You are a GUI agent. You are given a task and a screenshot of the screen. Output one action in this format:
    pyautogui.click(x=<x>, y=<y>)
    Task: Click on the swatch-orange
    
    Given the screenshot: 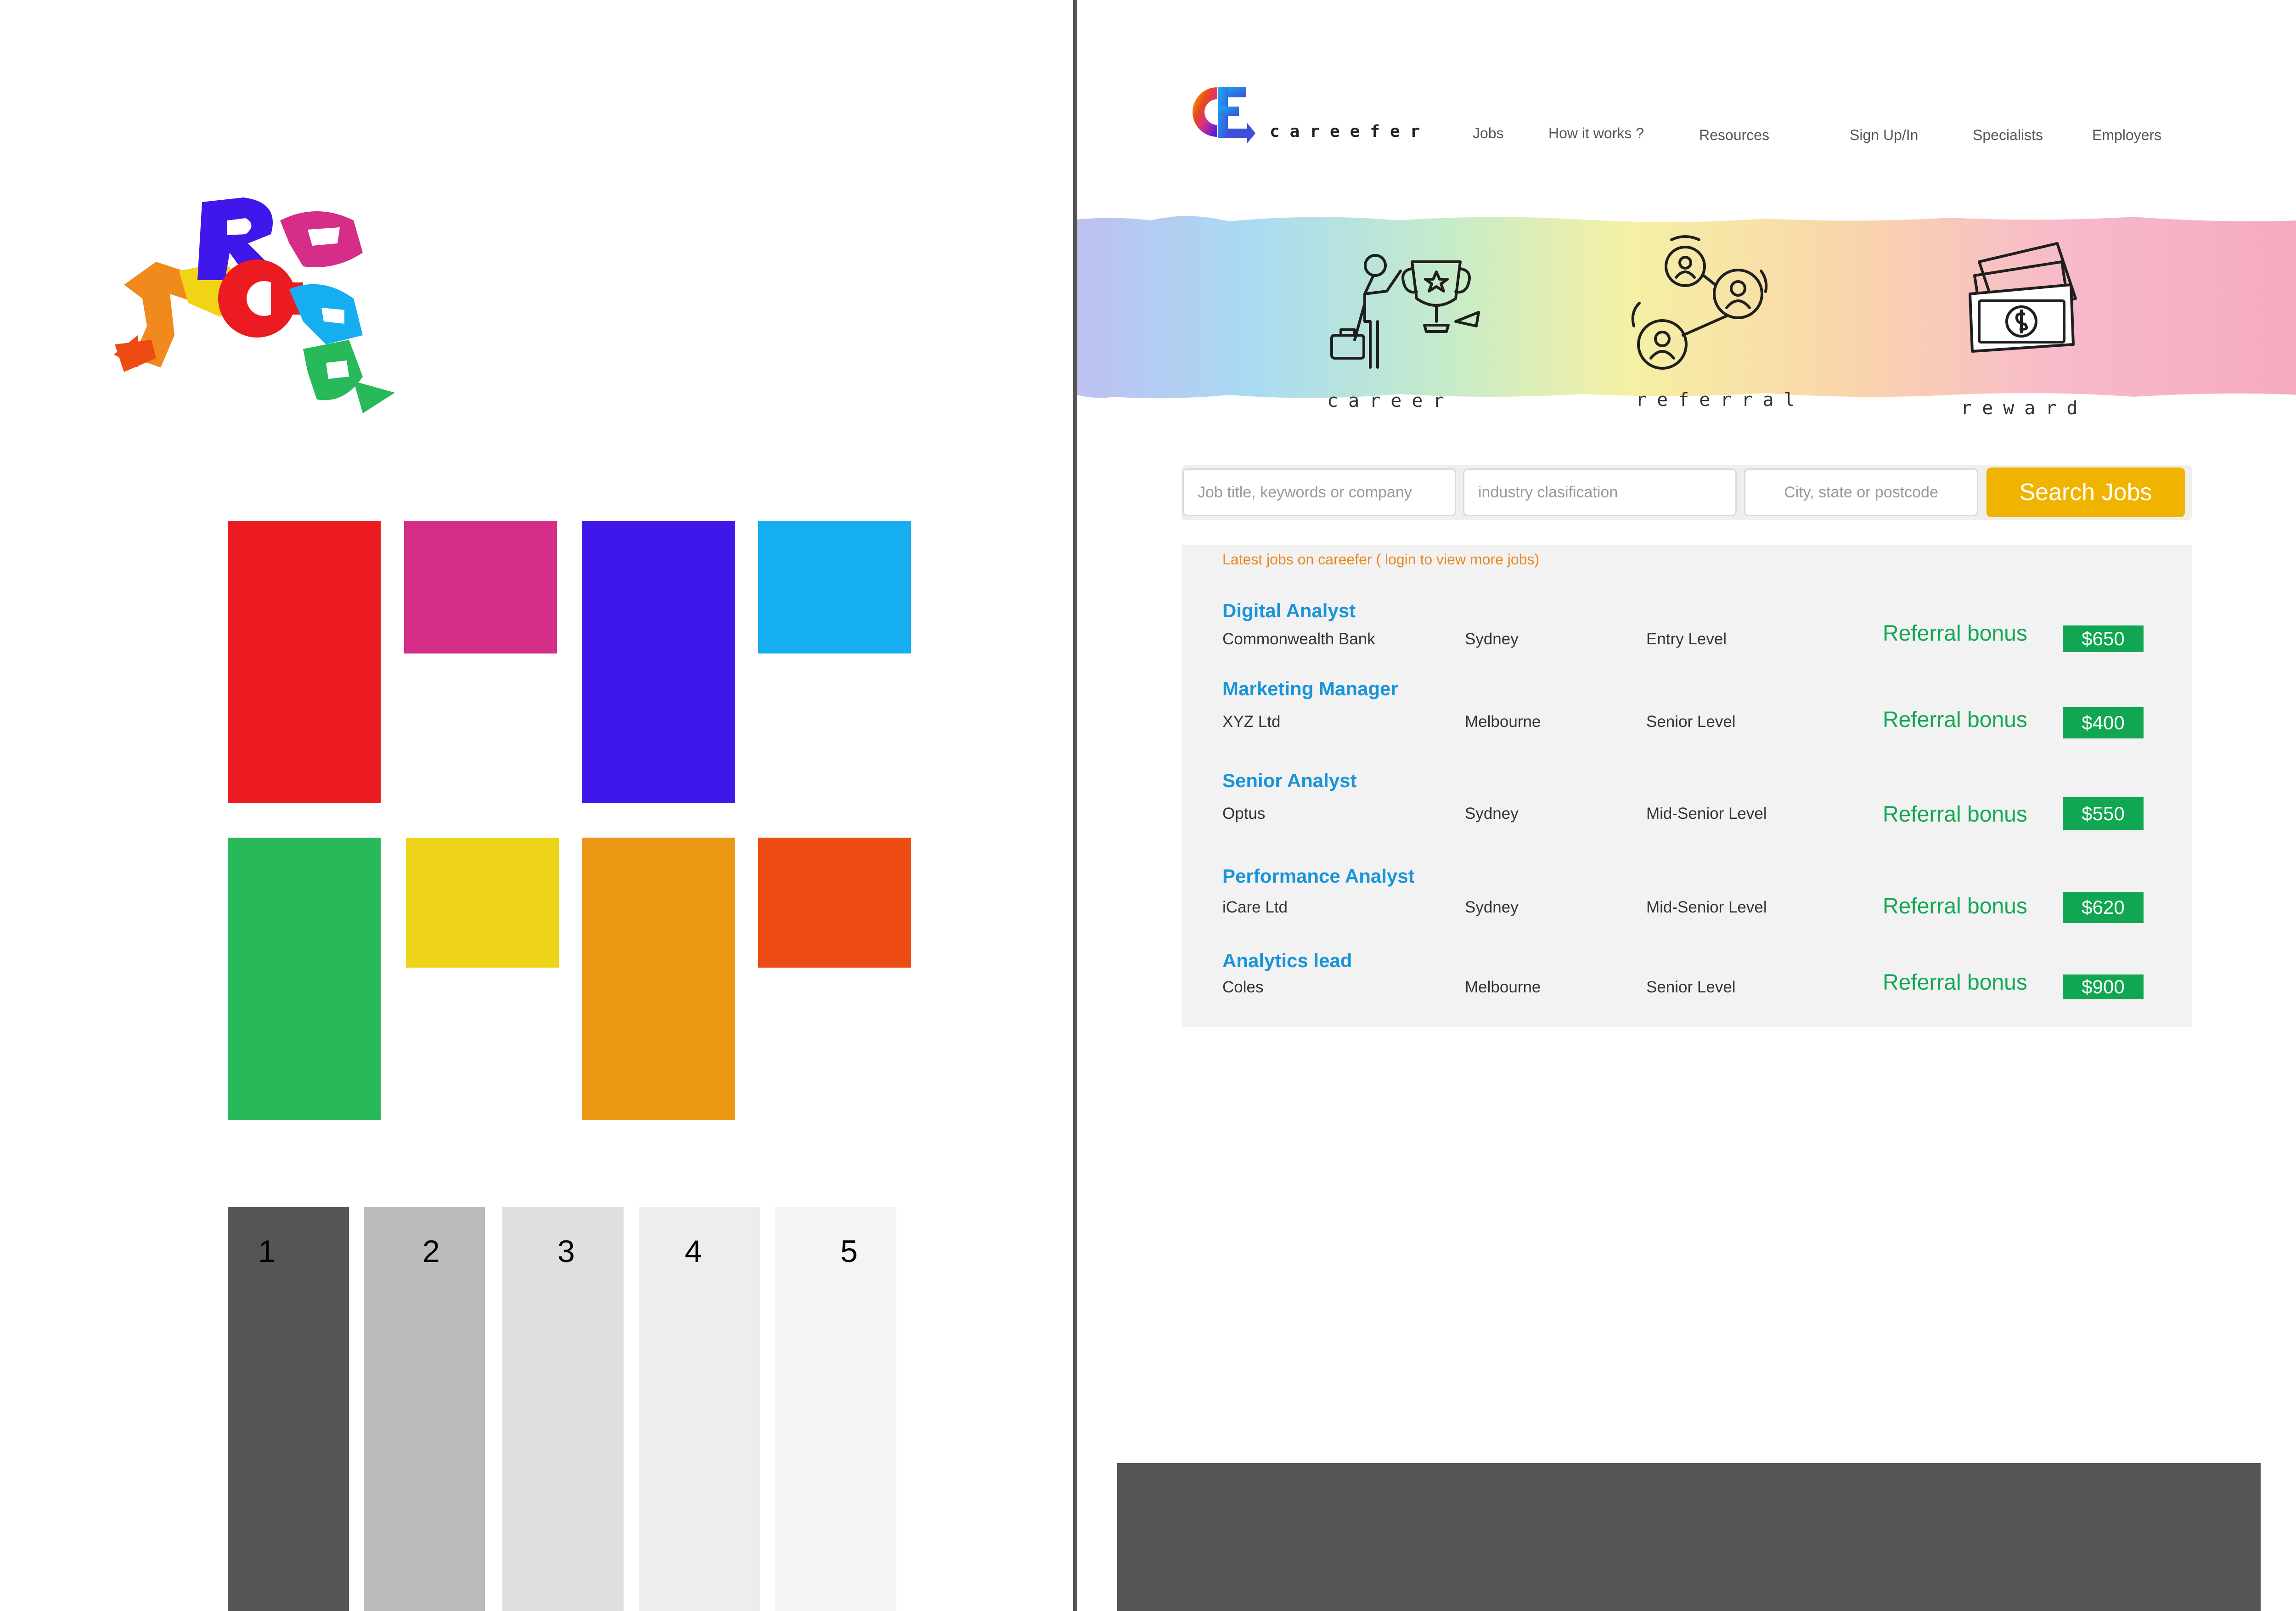 What is the action you would take?
    pyautogui.click(x=658, y=979)
    